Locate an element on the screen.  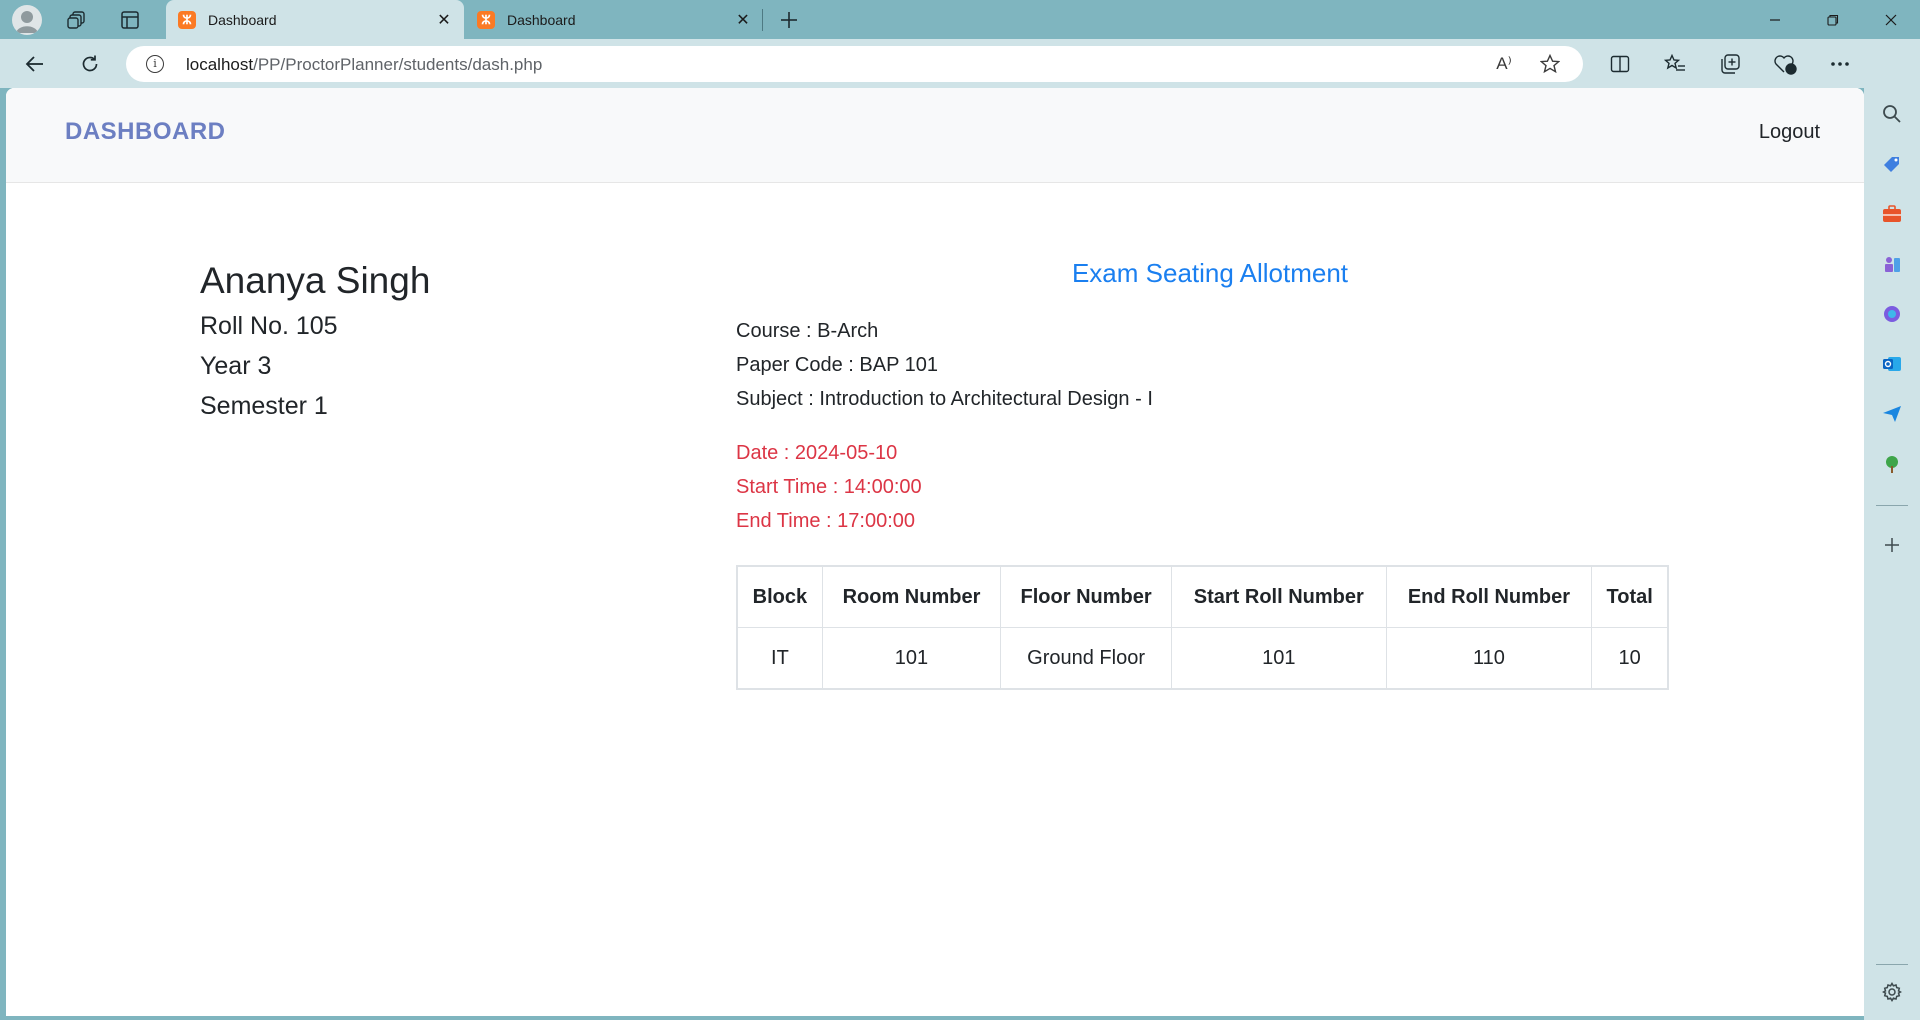
send-plane-icon is located at coordinates (1892, 414).